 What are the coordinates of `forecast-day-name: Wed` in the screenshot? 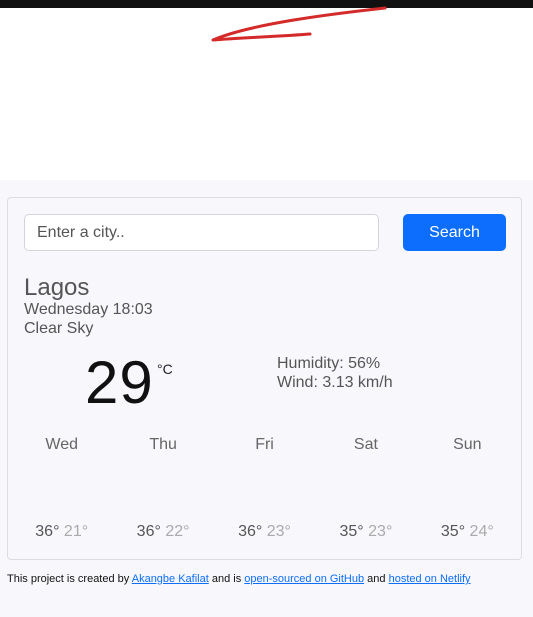 It's located at (61, 444).